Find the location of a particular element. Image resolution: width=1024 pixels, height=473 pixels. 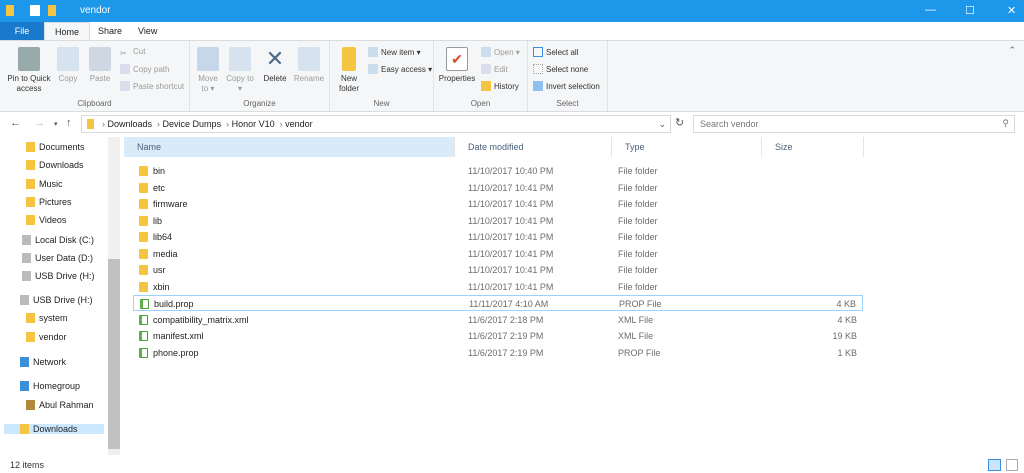

nav-scrollbar is located at coordinates (114, 296).